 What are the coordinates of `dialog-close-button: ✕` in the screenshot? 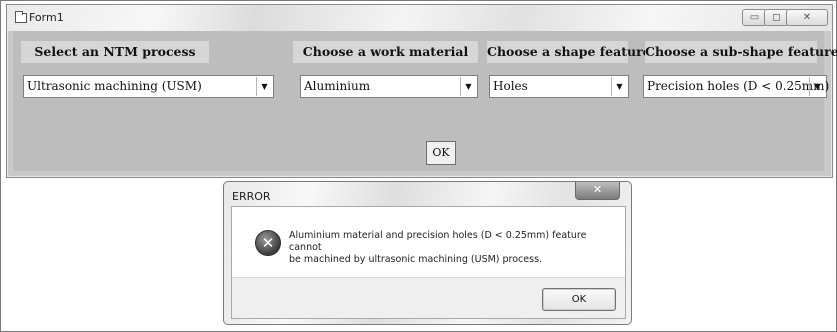 It's located at (597, 191).